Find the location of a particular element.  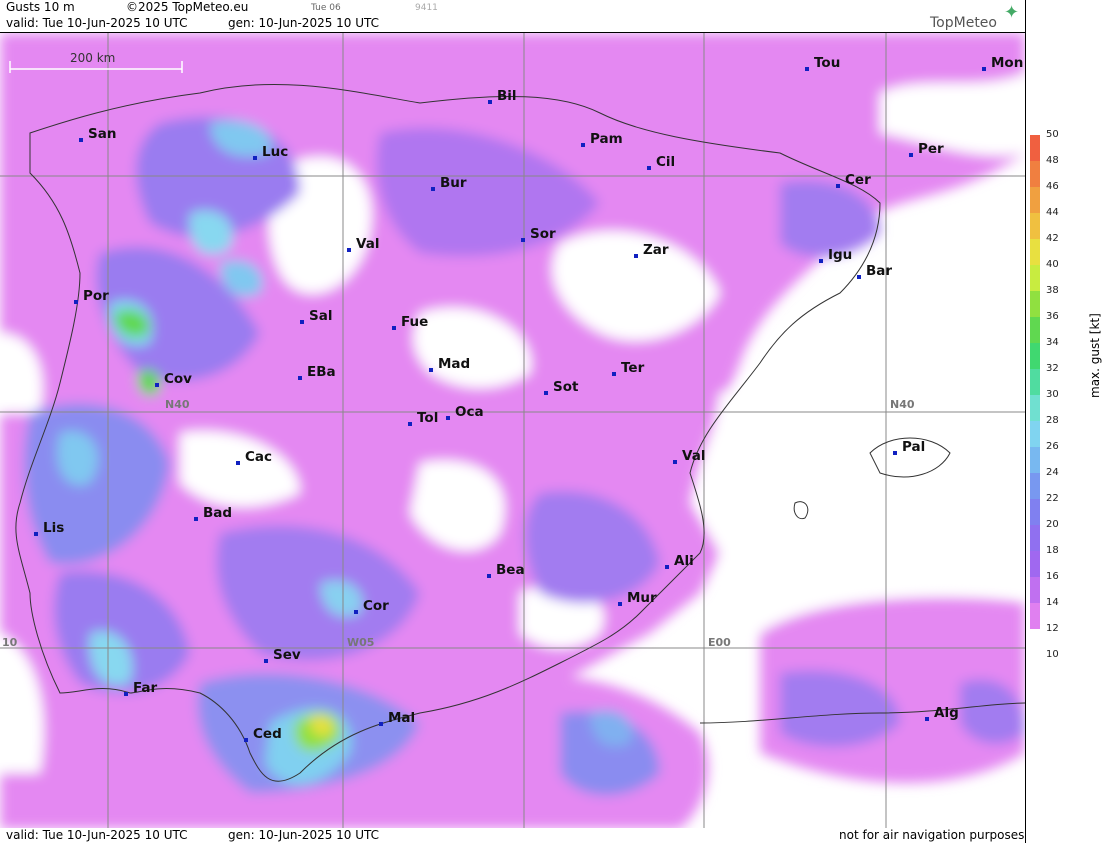

city-bil: Bil is located at coordinates (502, 96).